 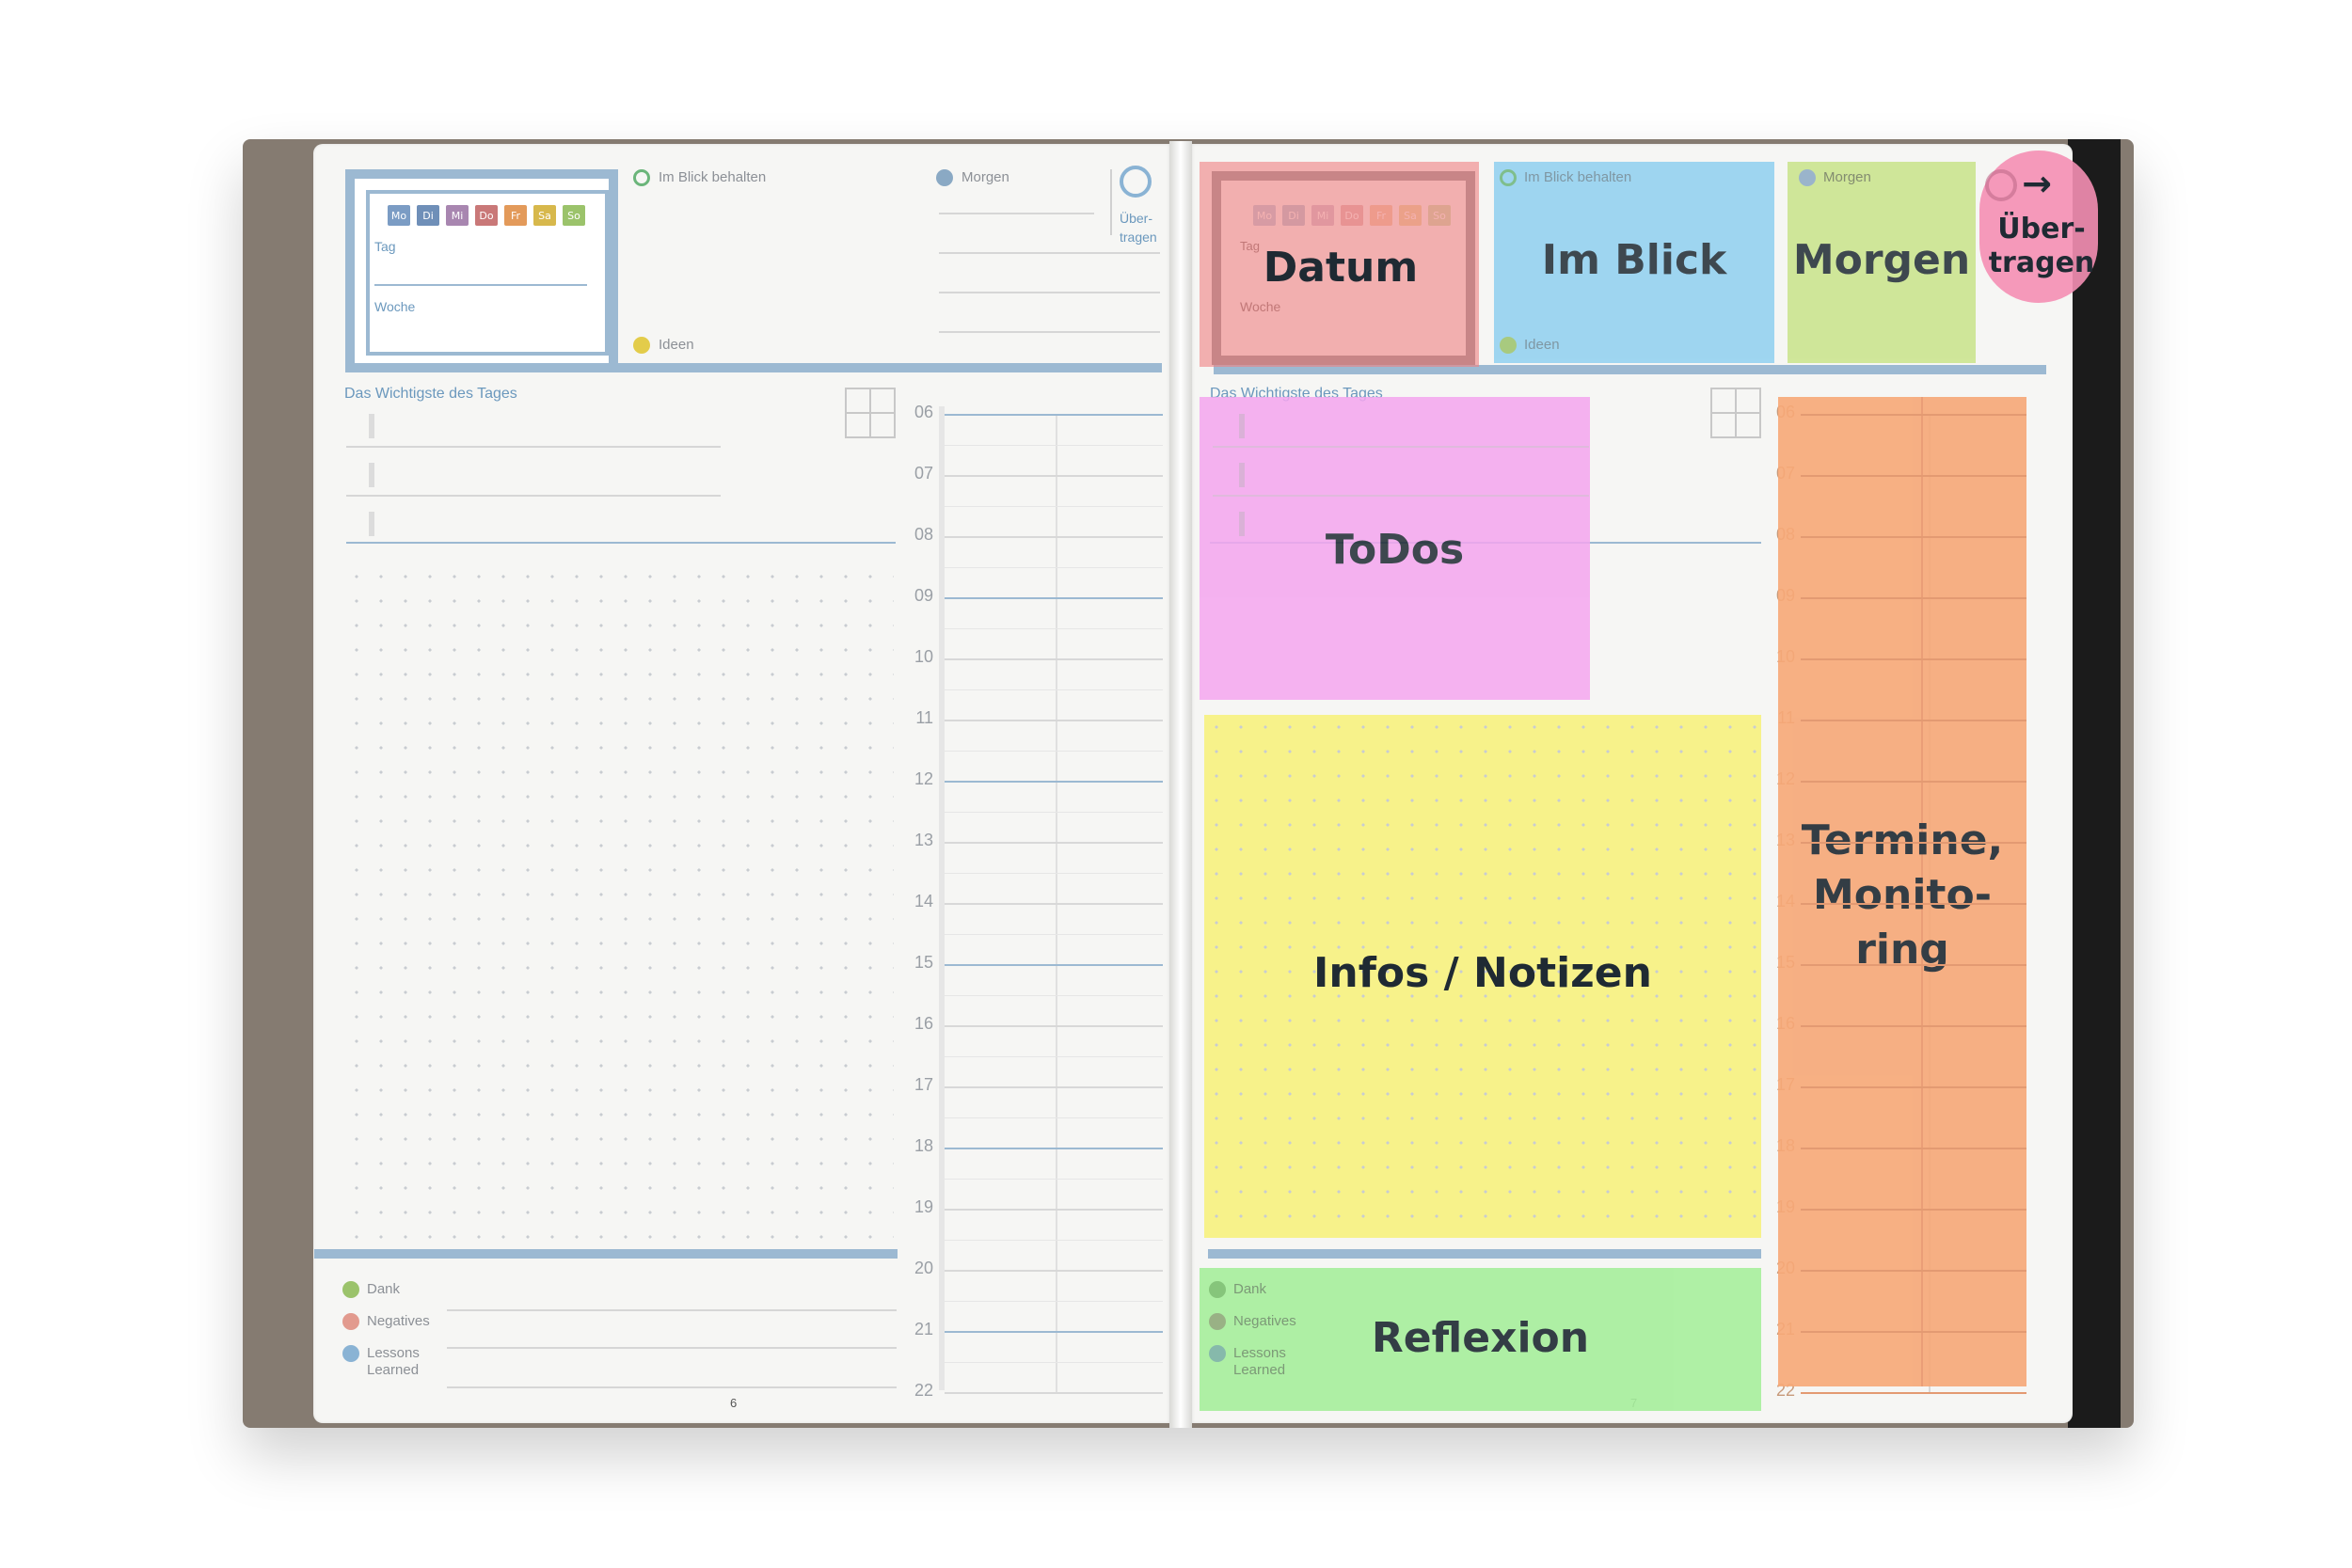 What do you see at coordinates (1634, 262) in the screenshot?
I see `overlay-im-blick: Im Blick behalten Ideen Im Blick` at bounding box center [1634, 262].